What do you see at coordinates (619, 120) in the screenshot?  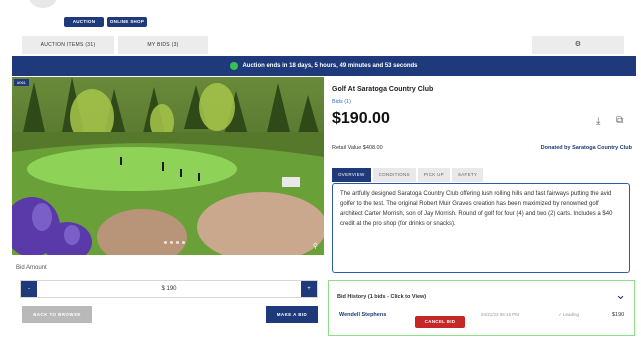 I see `share-icon: ⧉` at bounding box center [619, 120].